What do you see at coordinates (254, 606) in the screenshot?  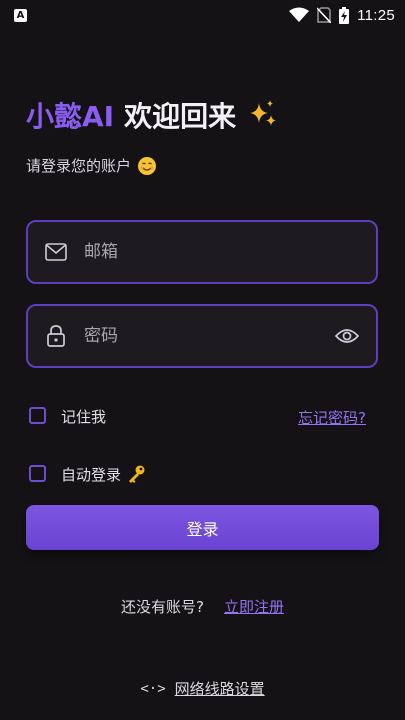 I see `register-link: 立即注册` at bounding box center [254, 606].